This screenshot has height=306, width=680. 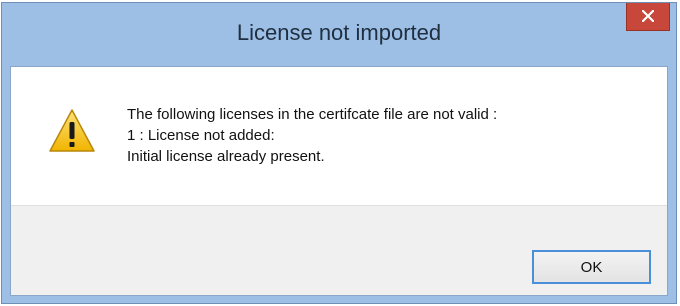 I want to click on message-line: Initial license already present., so click(x=226, y=156).